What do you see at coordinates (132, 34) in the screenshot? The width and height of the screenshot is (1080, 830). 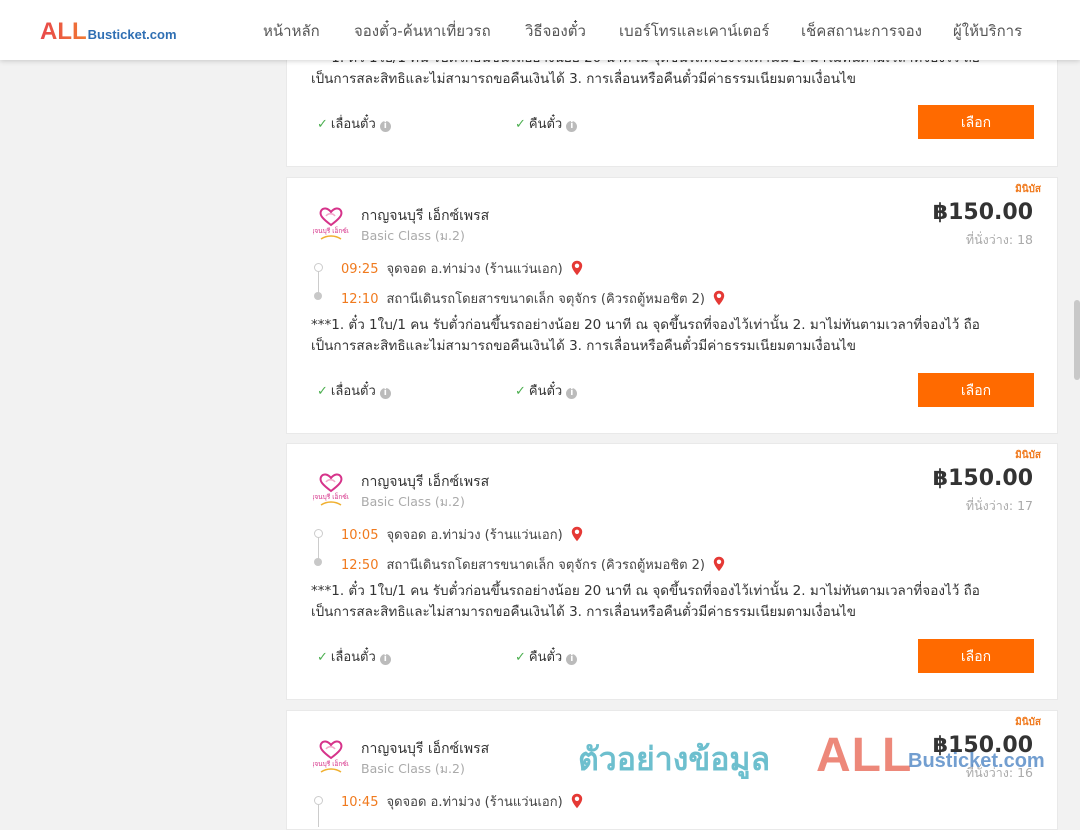 I see `logo-domain-text: Busticket.com` at bounding box center [132, 34].